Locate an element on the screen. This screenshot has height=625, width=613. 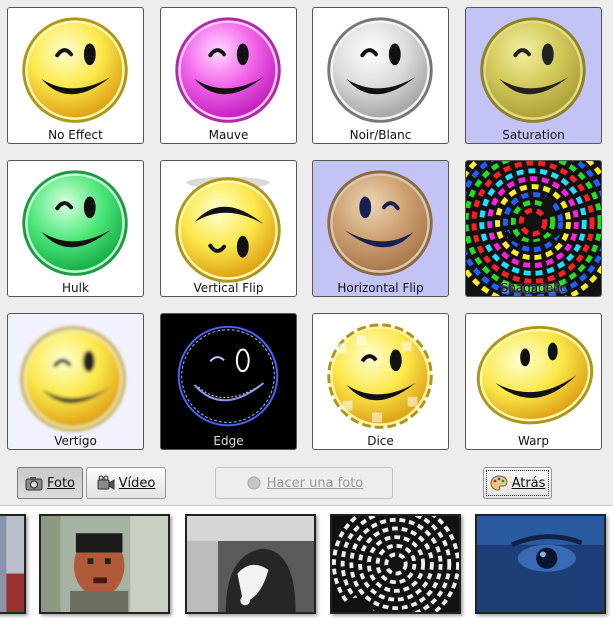
video-mode-button: Vídeo is located at coordinates (126, 483).